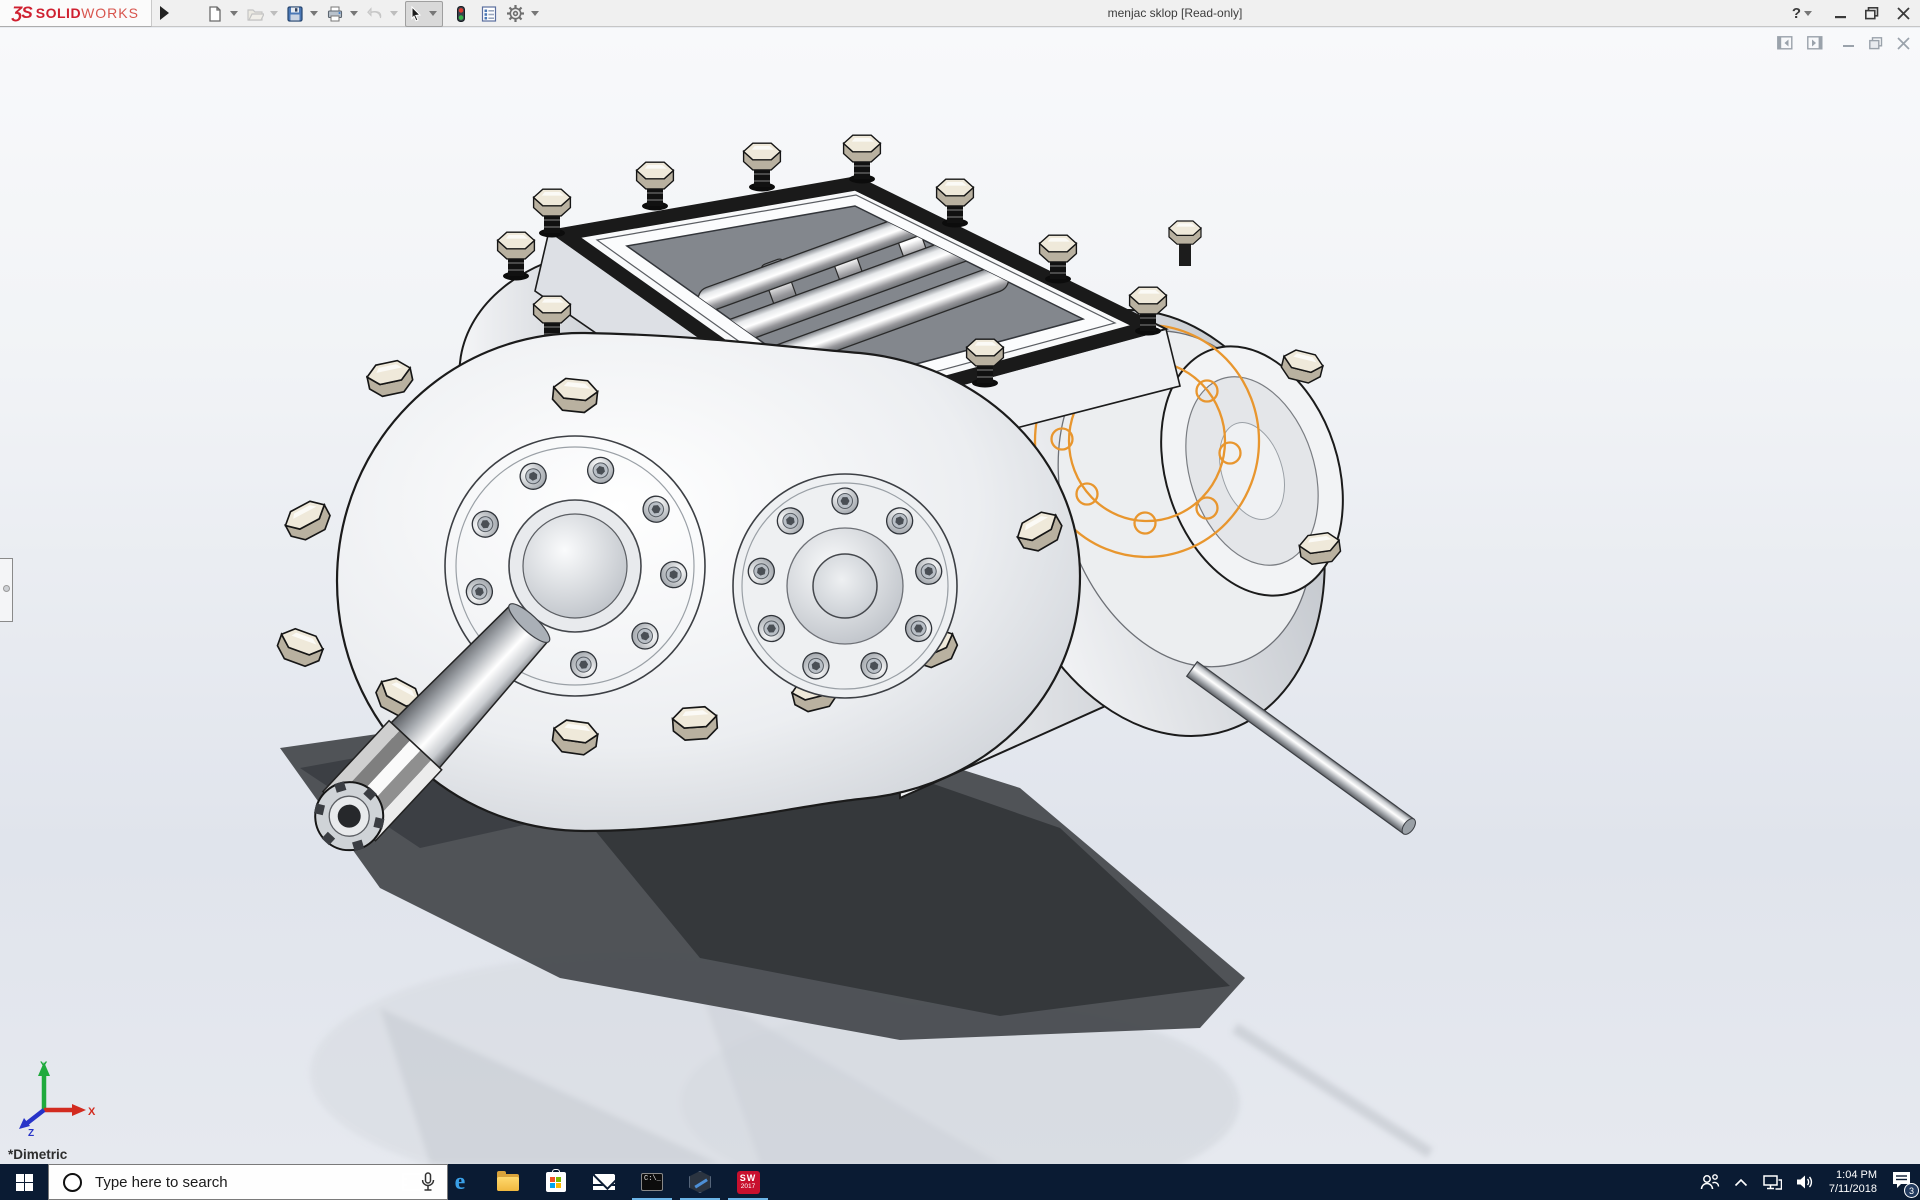  What do you see at coordinates (274, 13) in the screenshot?
I see `open-dropdown` at bounding box center [274, 13].